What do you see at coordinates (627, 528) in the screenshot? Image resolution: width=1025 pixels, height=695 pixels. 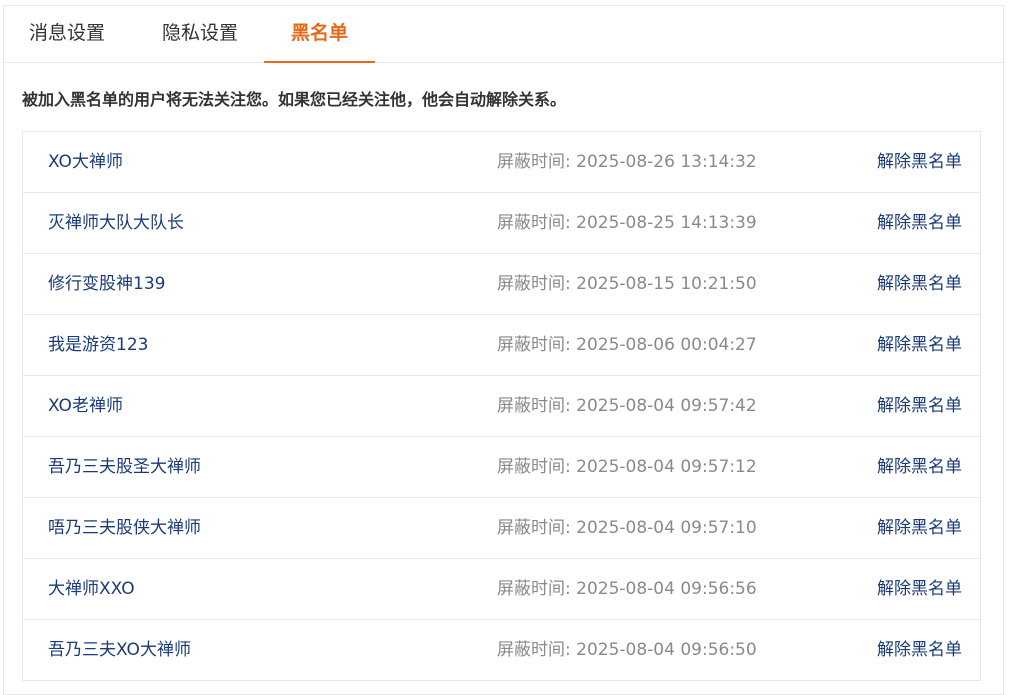 I see `block-time: 屏蔽时间: 2025-08-04 09:57:10` at bounding box center [627, 528].